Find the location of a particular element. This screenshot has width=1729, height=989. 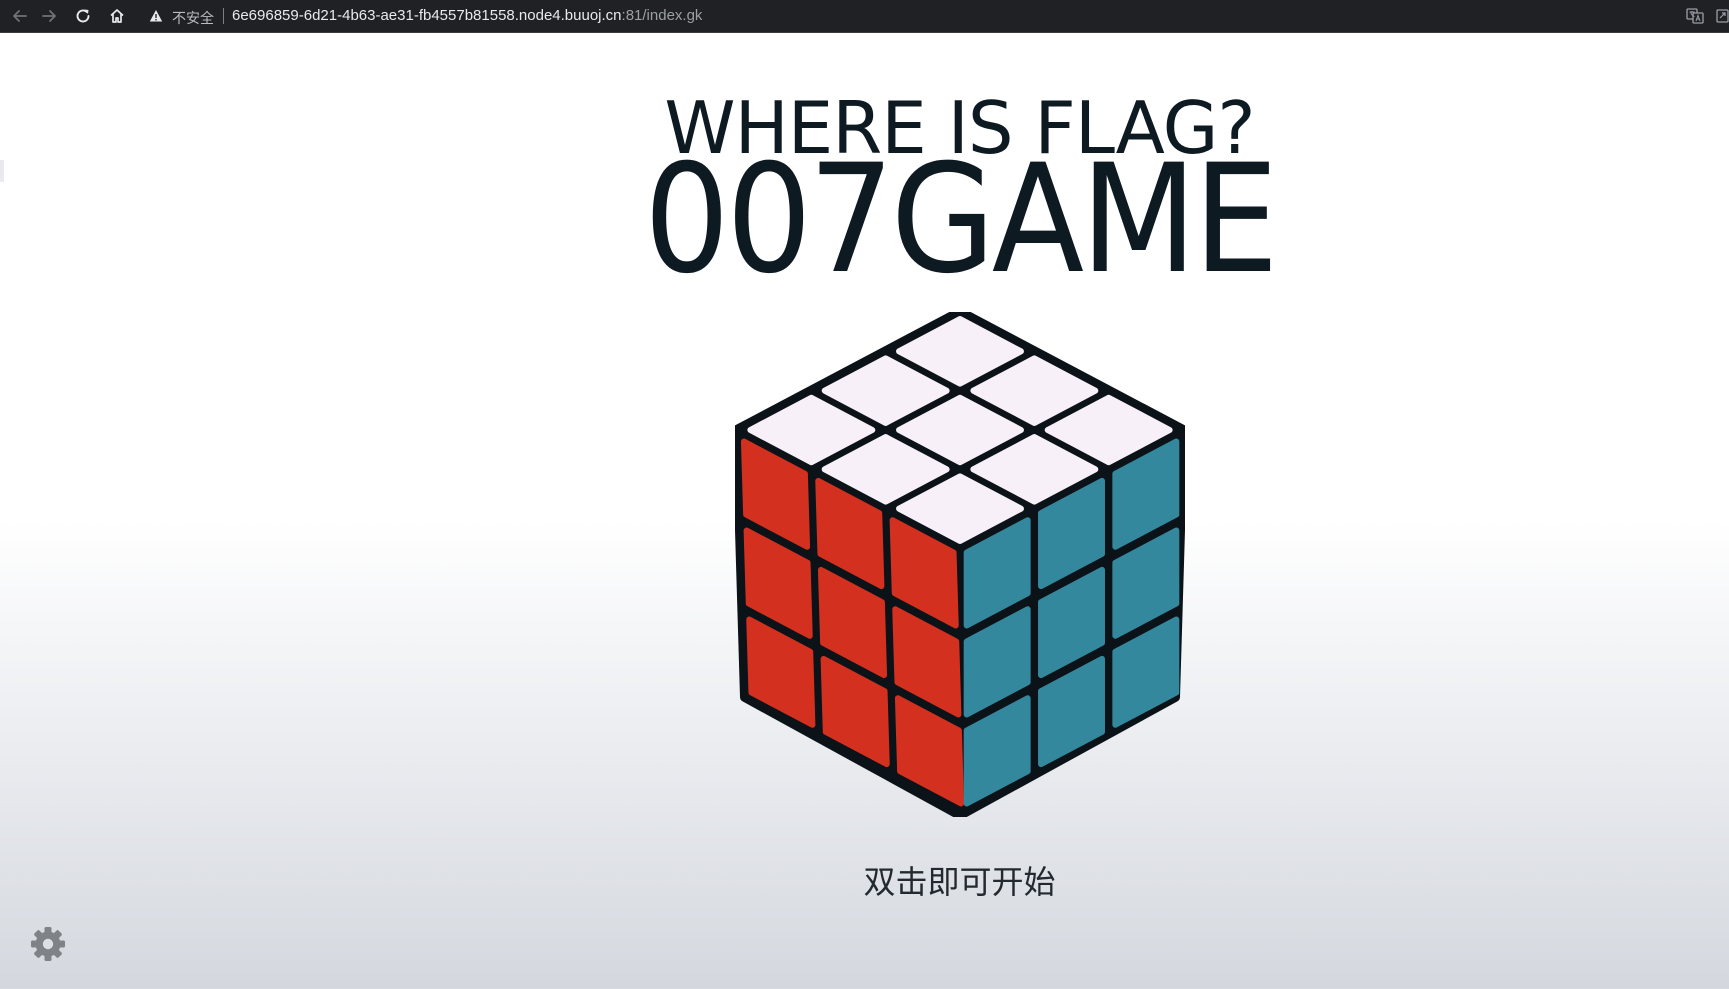

url-path: :81/index.gk is located at coordinates (662, 15).